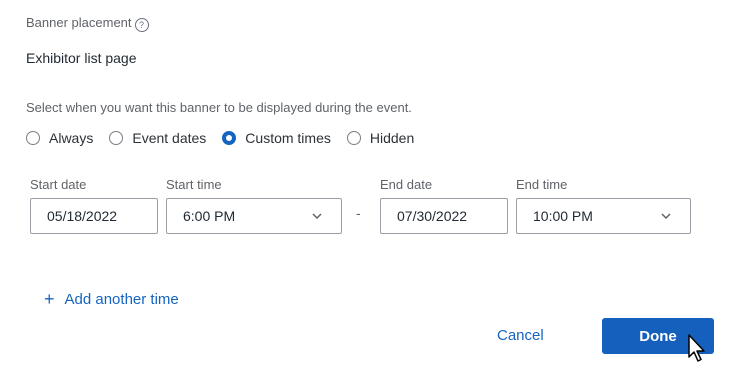  Describe the element at coordinates (82, 216) in the screenshot. I see `start-date-value: 05/18/2022` at that location.